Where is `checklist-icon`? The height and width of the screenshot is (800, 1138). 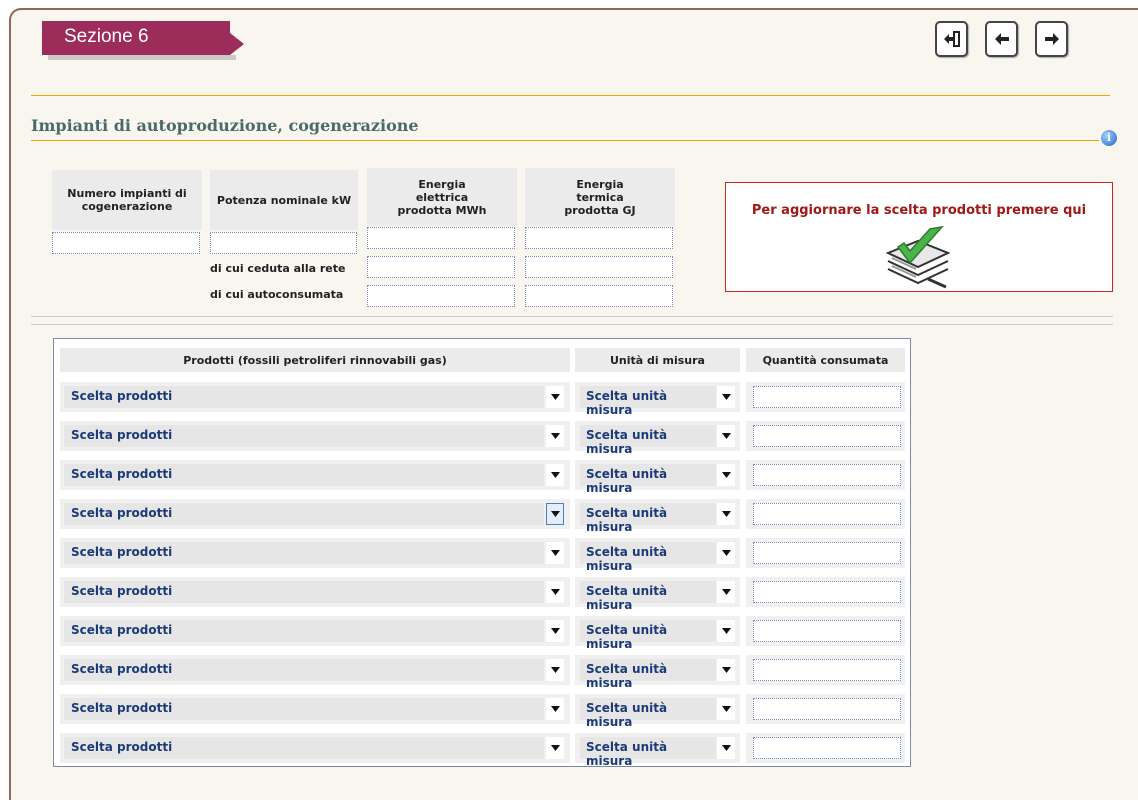 checklist-icon is located at coordinates (918, 256).